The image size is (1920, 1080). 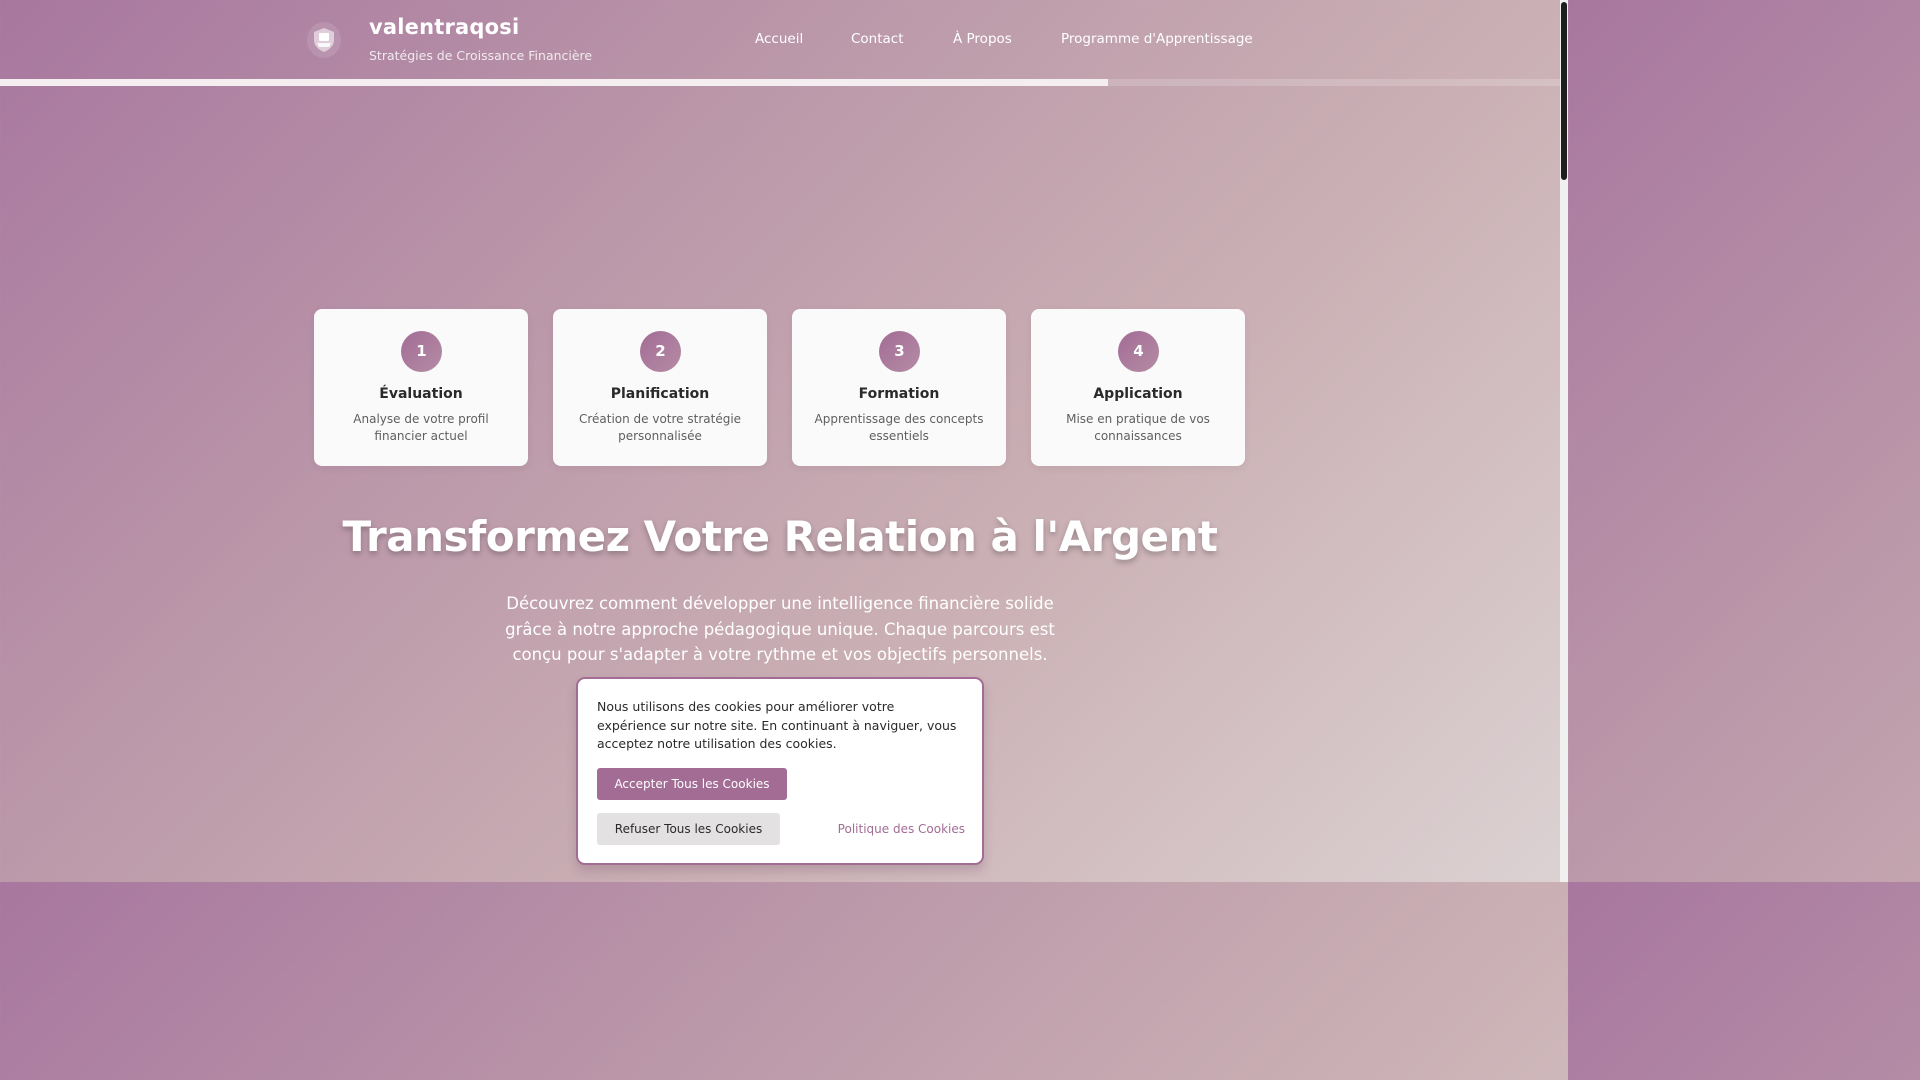 I want to click on refuse-cookies-button: Refuser Tous les Cookies, so click(x=688, y=829).